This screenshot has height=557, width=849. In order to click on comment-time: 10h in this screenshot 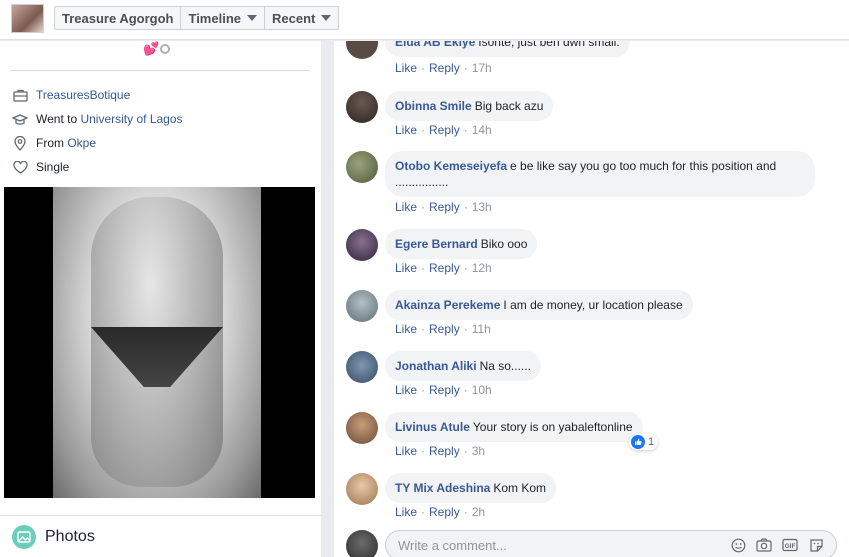, I will do `click(482, 390)`.